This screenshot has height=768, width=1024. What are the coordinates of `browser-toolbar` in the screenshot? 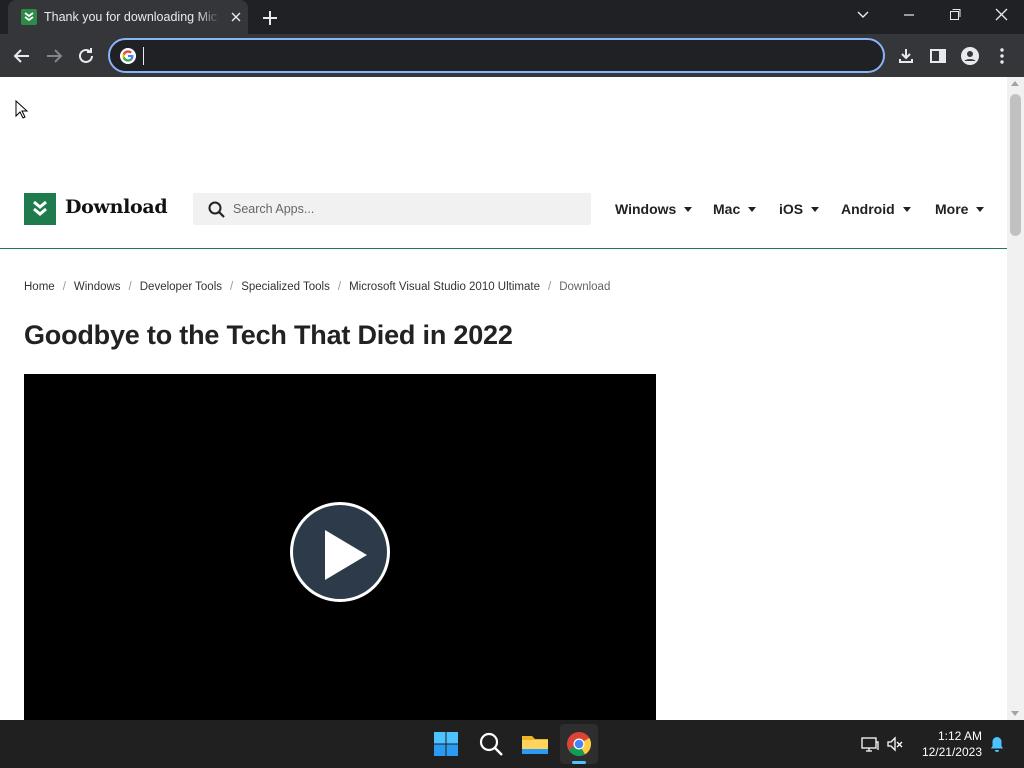 It's located at (512, 55).